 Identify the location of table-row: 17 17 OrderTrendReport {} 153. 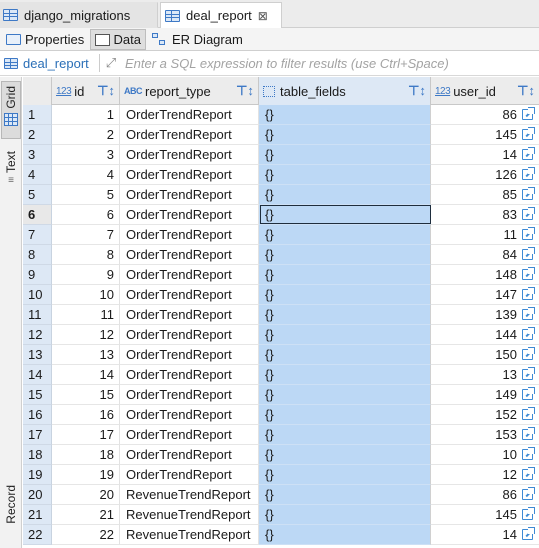
(281, 435).